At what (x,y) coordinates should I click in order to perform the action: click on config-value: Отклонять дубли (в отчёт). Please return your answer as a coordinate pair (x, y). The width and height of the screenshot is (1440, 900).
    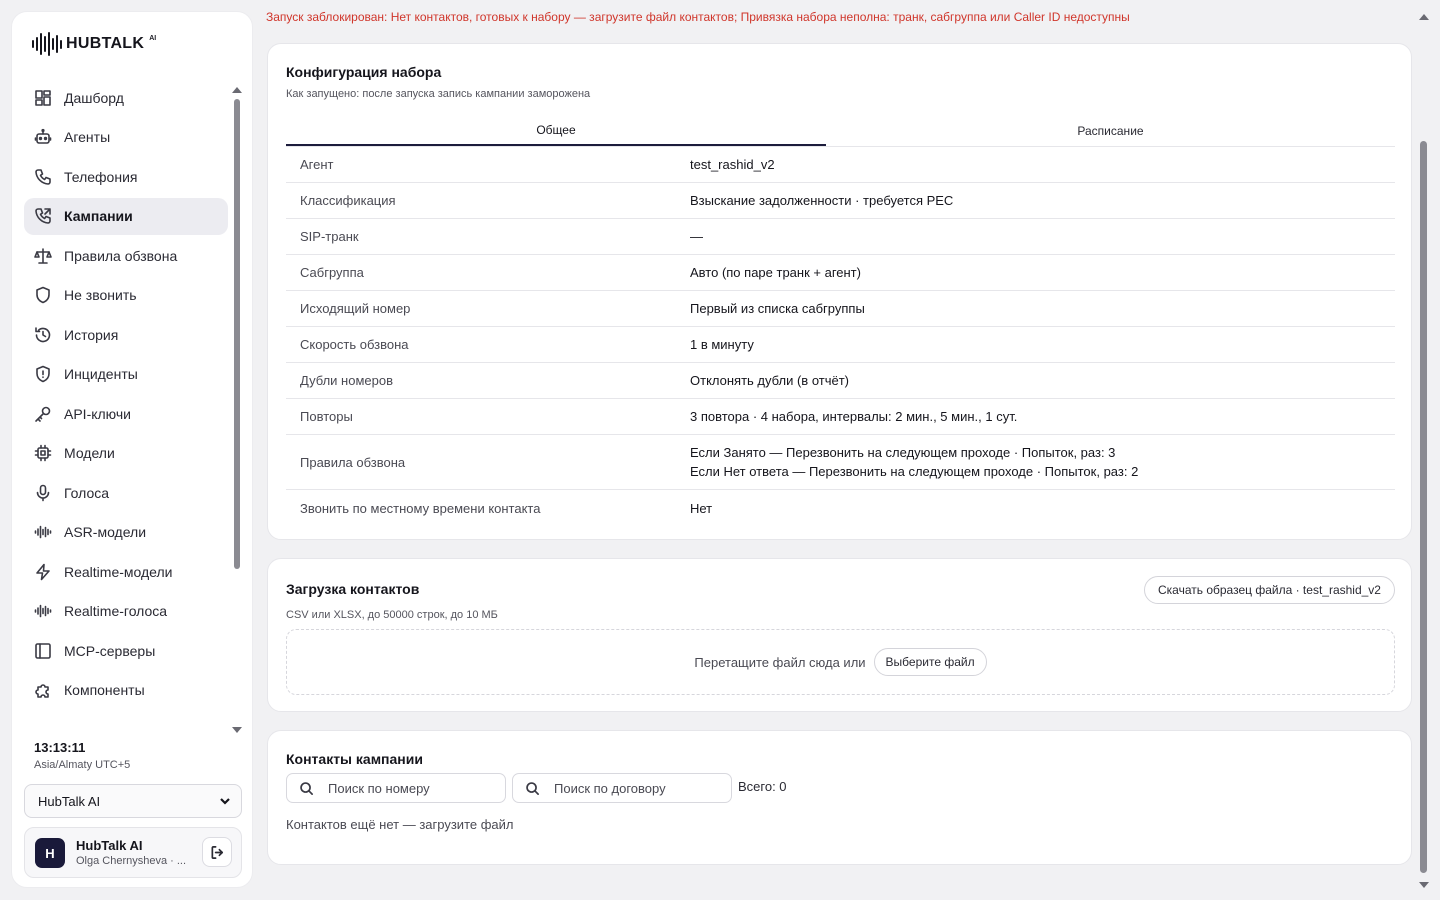
    Looking at the image, I should click on (770, 380).